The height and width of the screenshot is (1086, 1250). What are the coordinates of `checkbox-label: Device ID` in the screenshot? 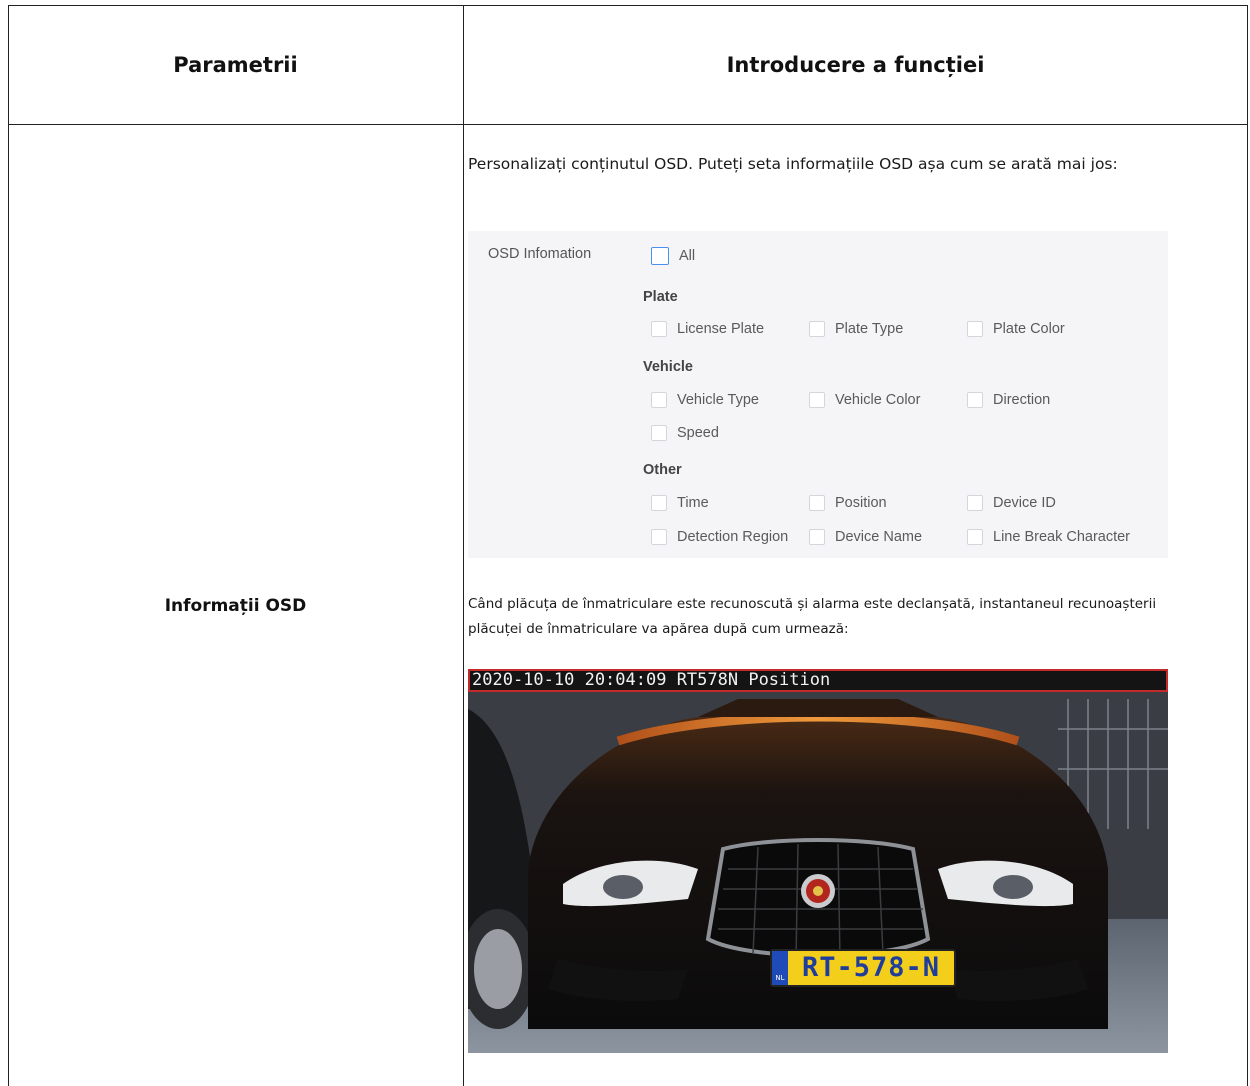 It's located at (1024, 503).